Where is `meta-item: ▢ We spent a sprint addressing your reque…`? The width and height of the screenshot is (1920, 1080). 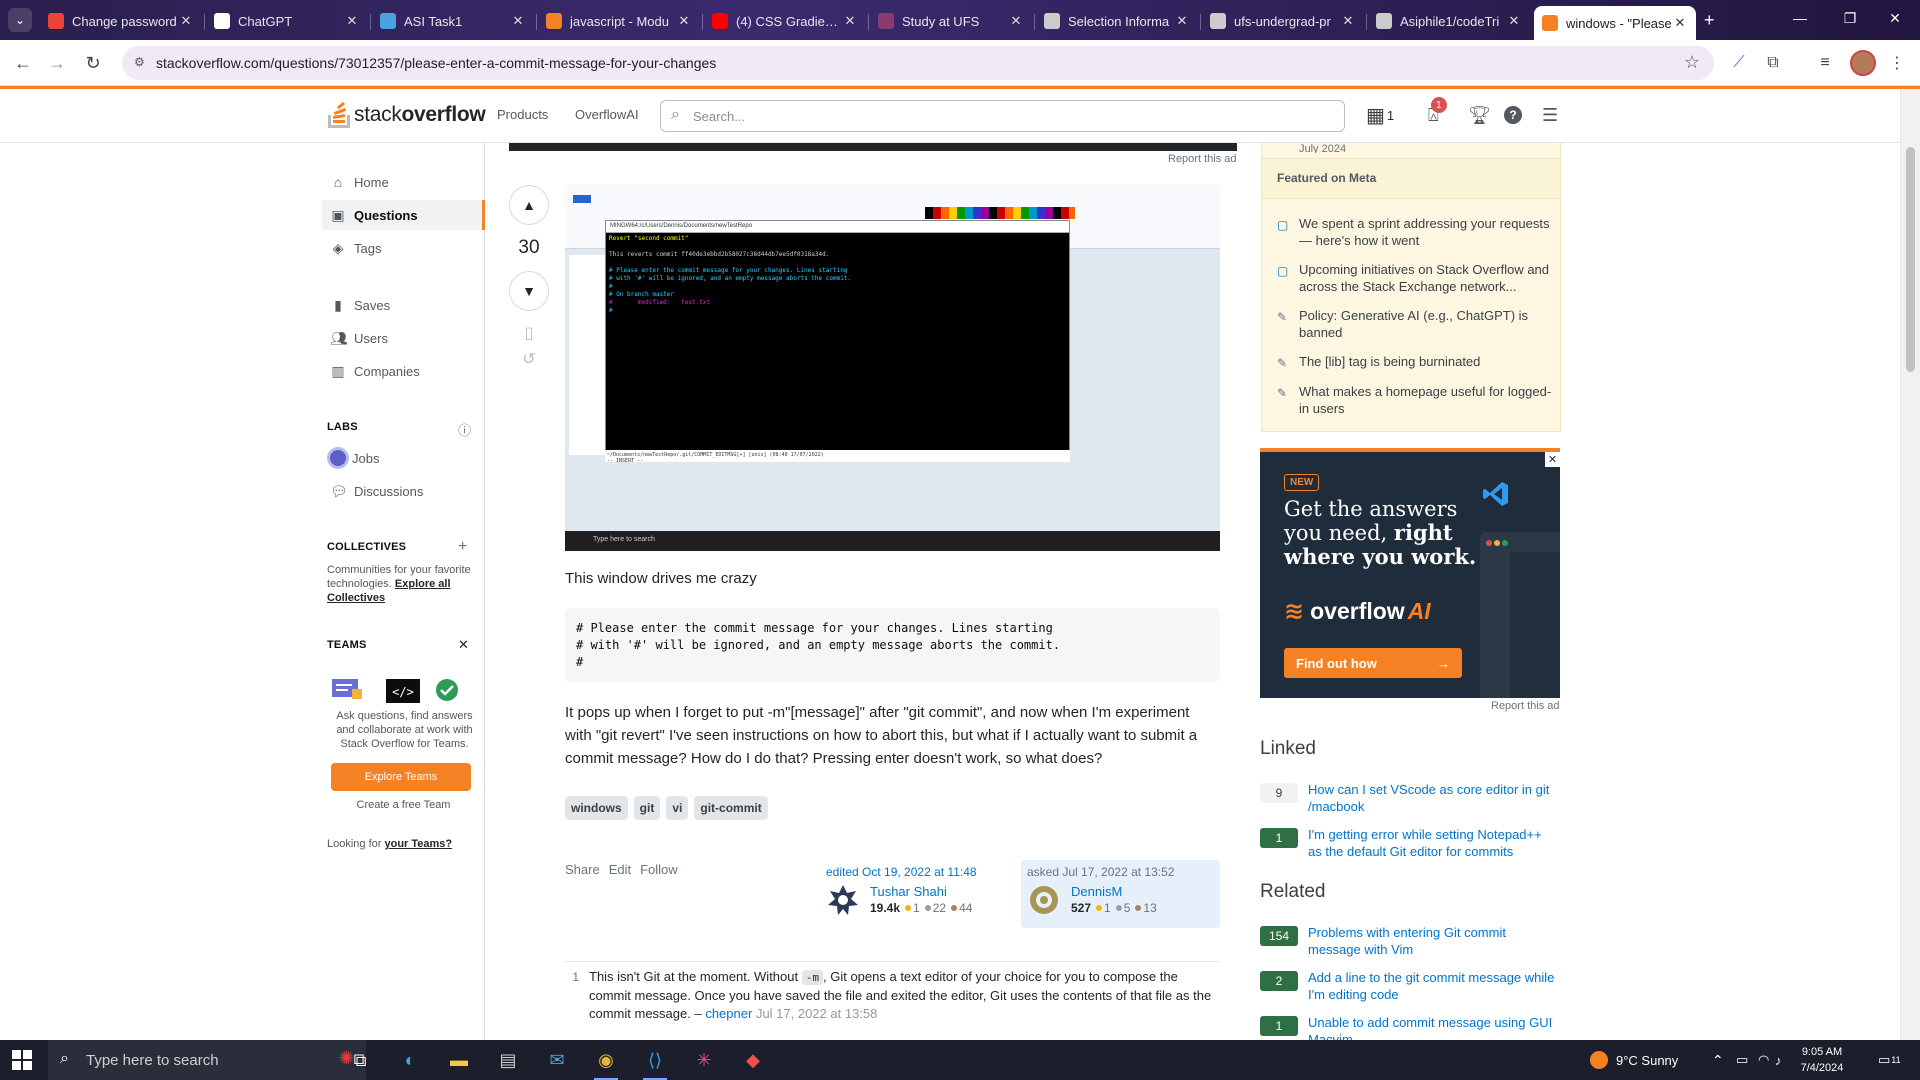 meta-item: ▢ We spent a sprint addressing your reque… is located at coordinates (1414, 232).